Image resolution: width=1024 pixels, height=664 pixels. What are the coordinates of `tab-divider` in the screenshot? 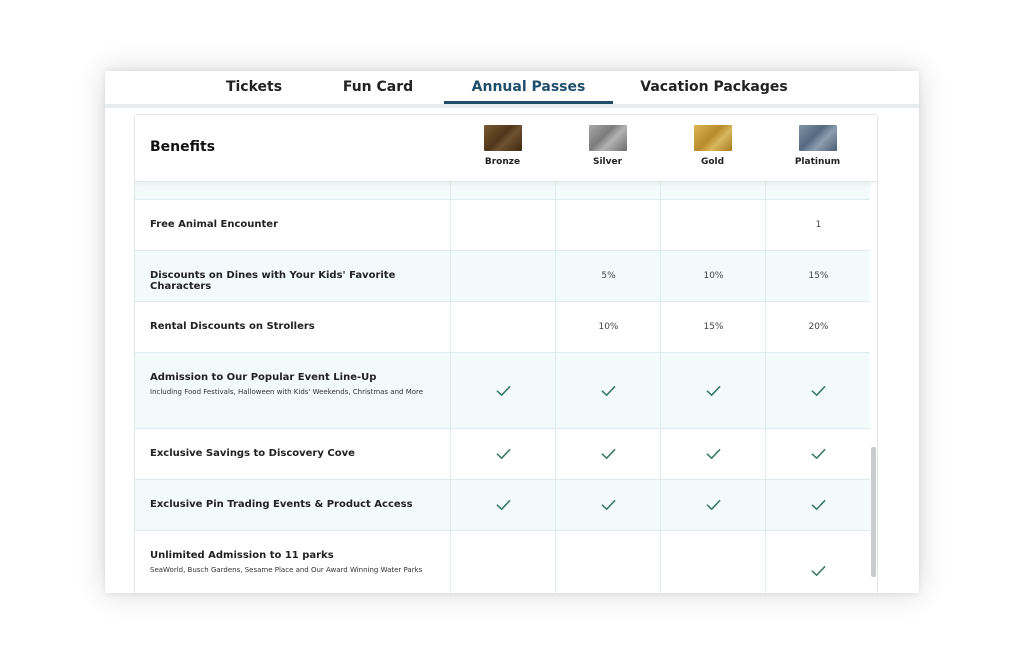 It's located at (512, 106).